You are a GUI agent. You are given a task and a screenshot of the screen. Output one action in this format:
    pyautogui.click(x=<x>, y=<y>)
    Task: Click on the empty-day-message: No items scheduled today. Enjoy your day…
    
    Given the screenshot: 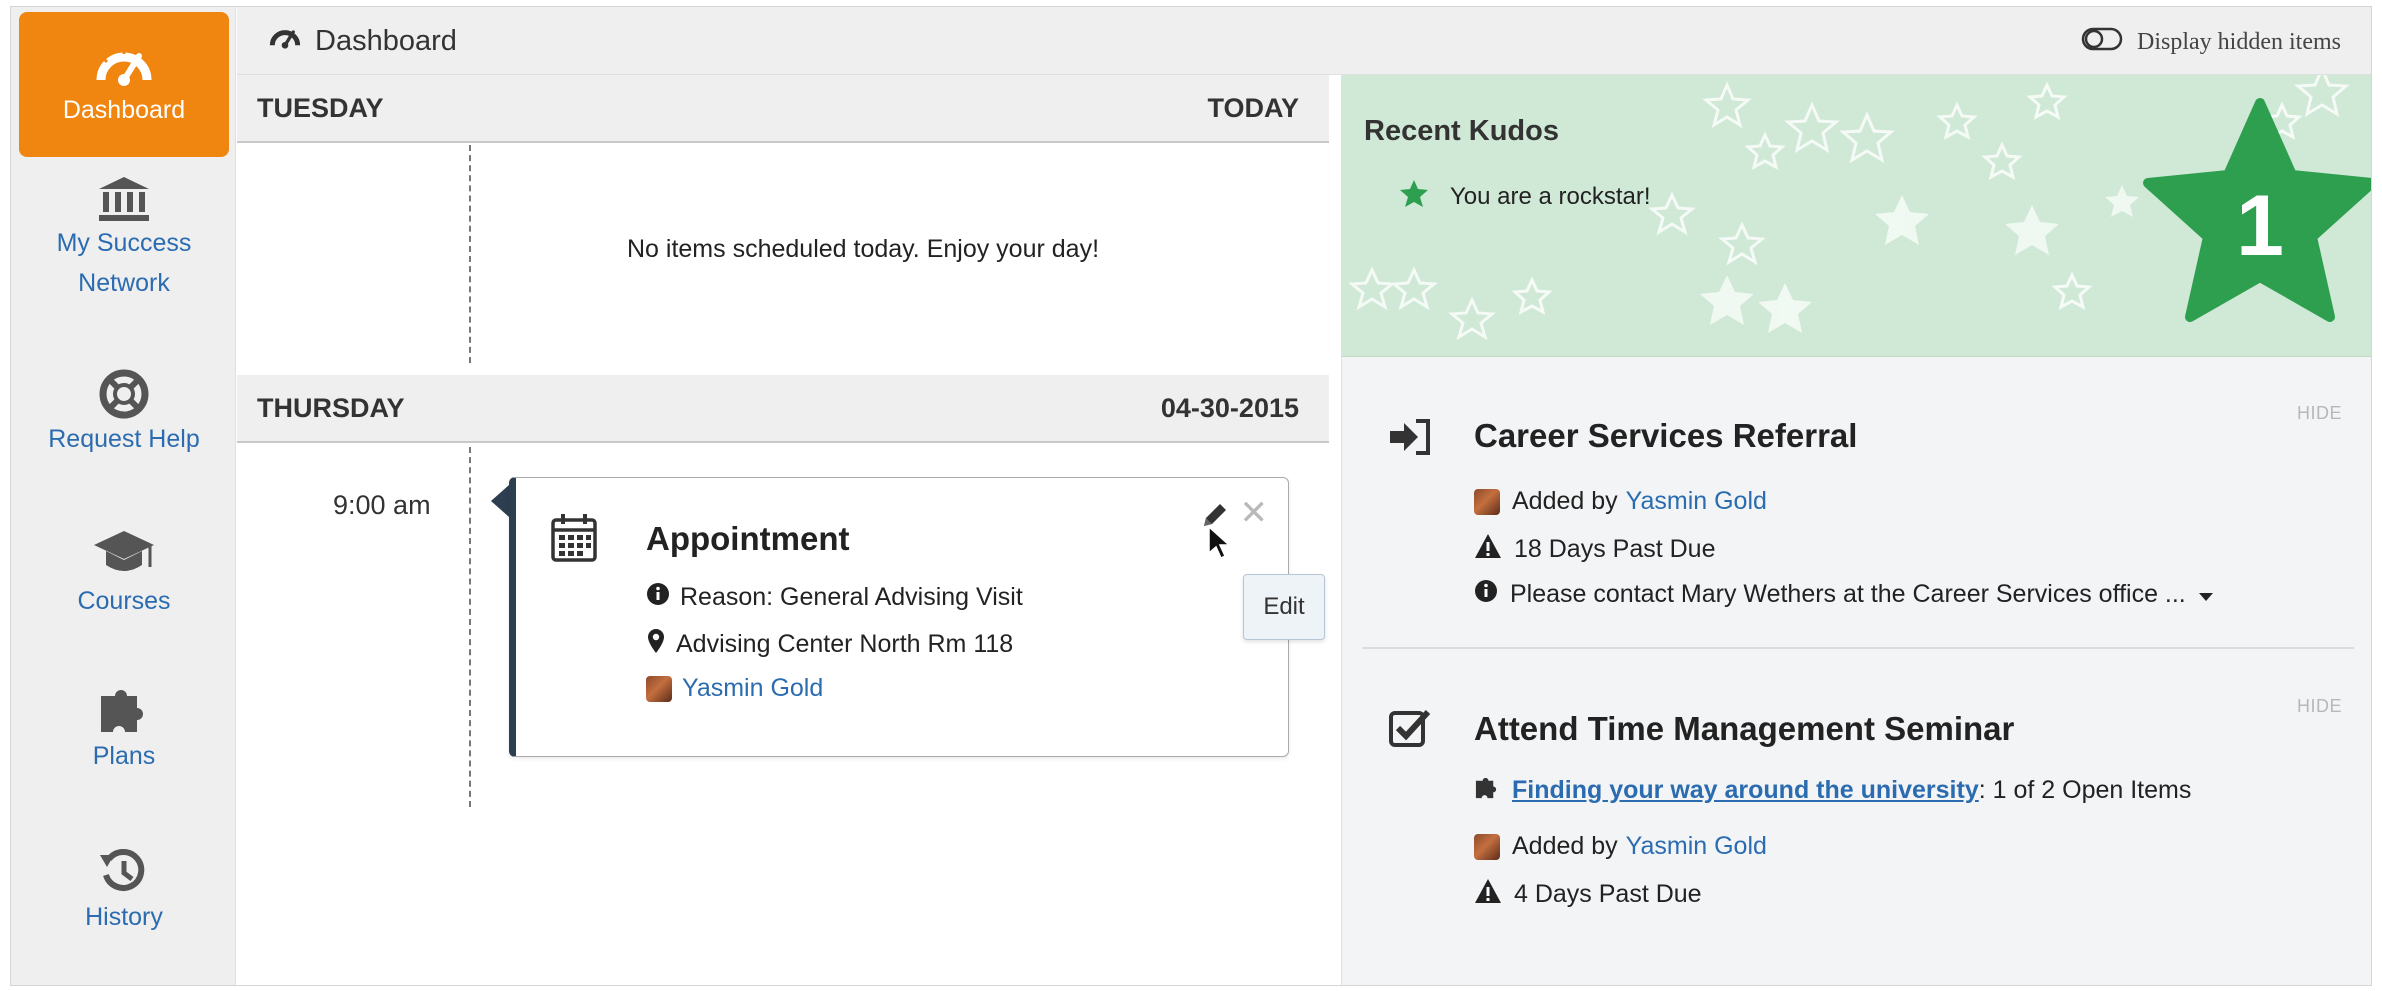 What is the action you would take?
    pyautogui.click(x=863, y=249)
    